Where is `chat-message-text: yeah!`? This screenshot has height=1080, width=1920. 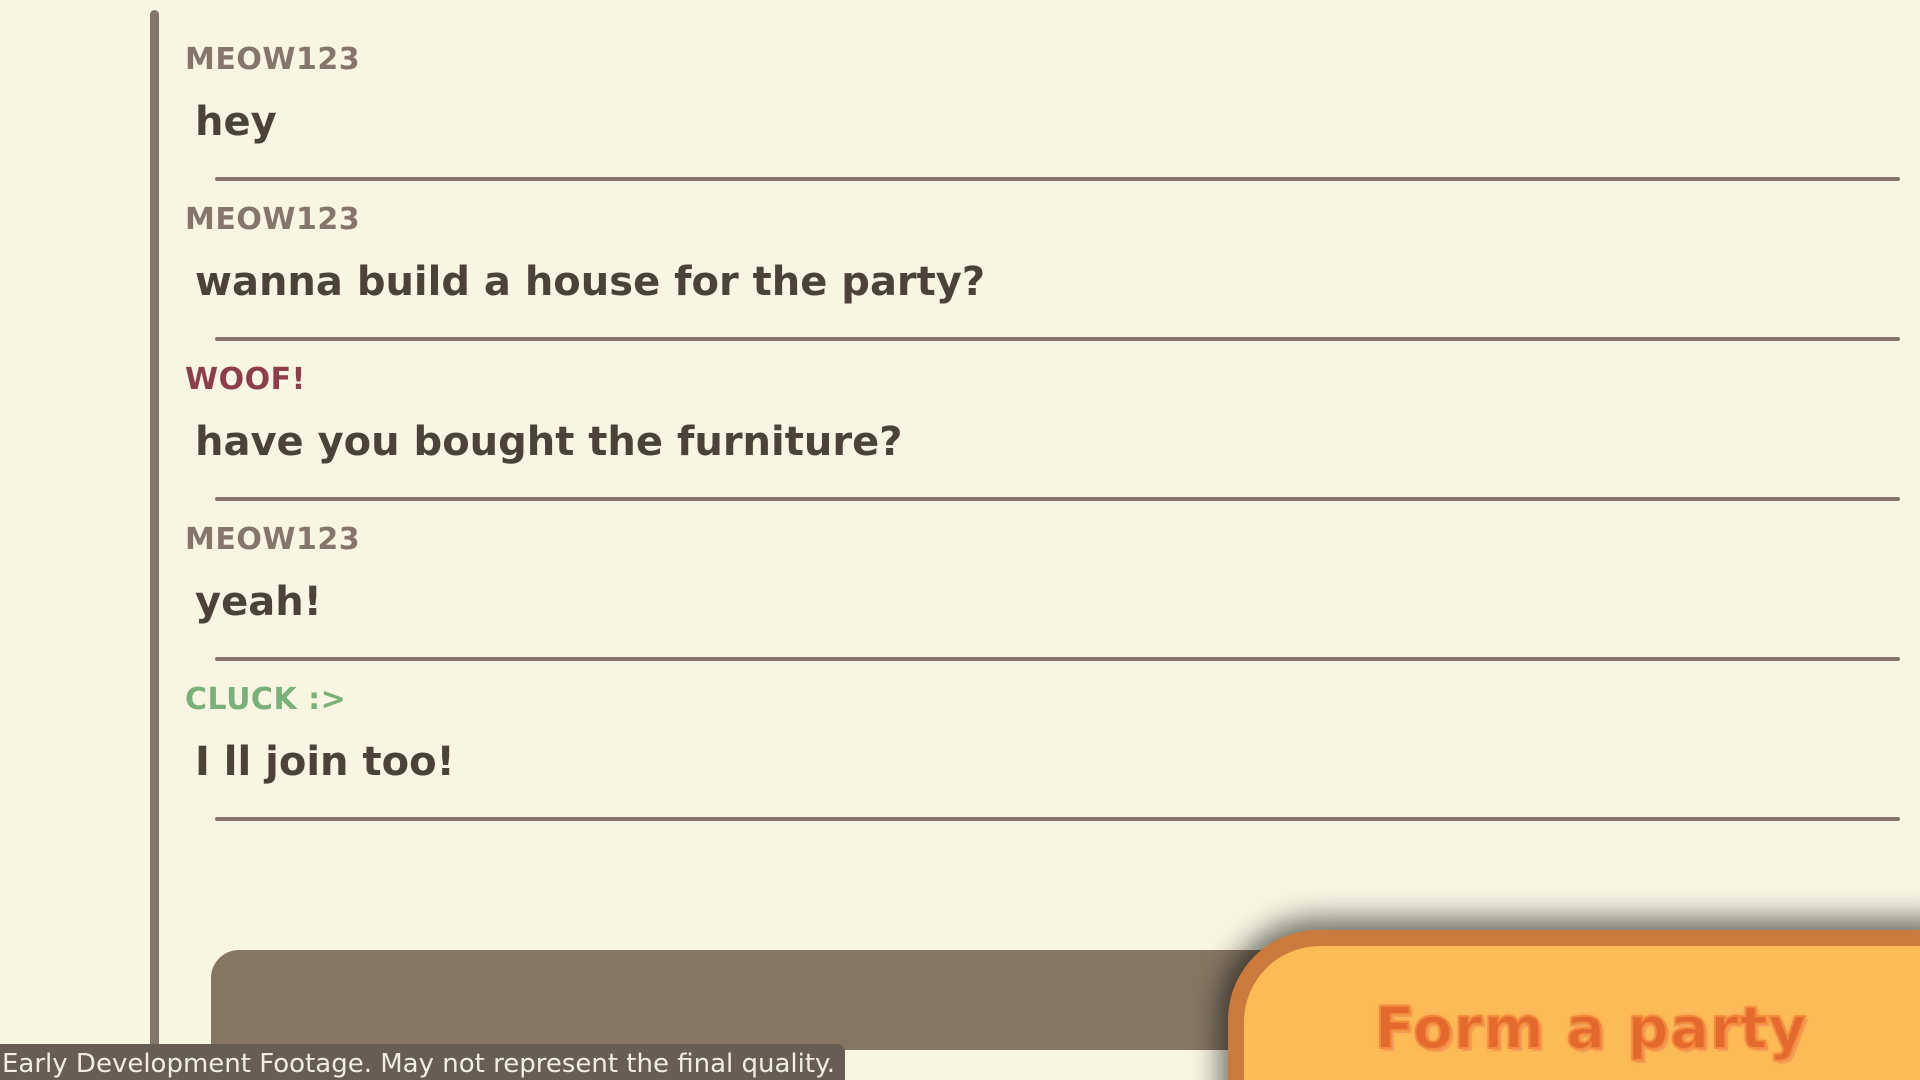
chat-message-text: yeah! is located at coordinates (258, 602).